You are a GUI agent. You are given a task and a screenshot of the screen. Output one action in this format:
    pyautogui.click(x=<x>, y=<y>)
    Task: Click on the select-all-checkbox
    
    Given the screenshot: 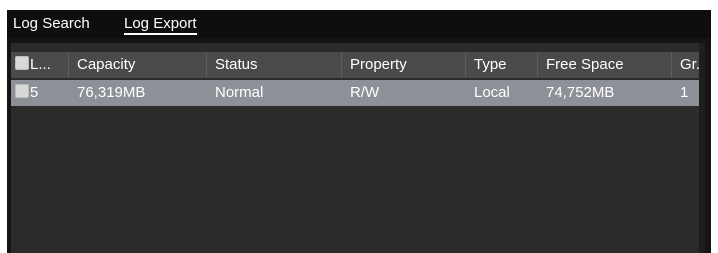 What is the action you would take?
    pyautogui.click(x=22, y=63)
    